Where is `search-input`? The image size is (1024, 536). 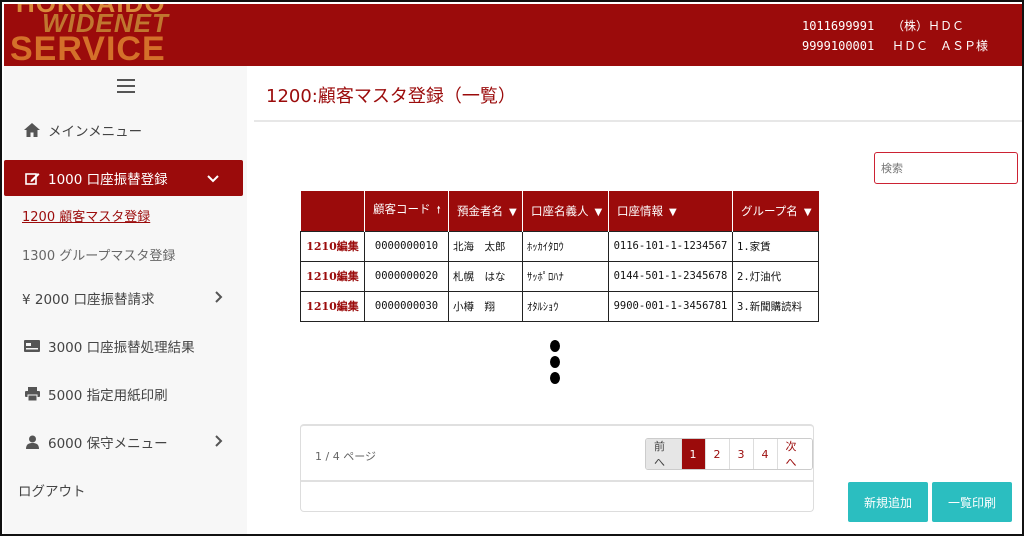 search-input is located at coordinates (946, 168).